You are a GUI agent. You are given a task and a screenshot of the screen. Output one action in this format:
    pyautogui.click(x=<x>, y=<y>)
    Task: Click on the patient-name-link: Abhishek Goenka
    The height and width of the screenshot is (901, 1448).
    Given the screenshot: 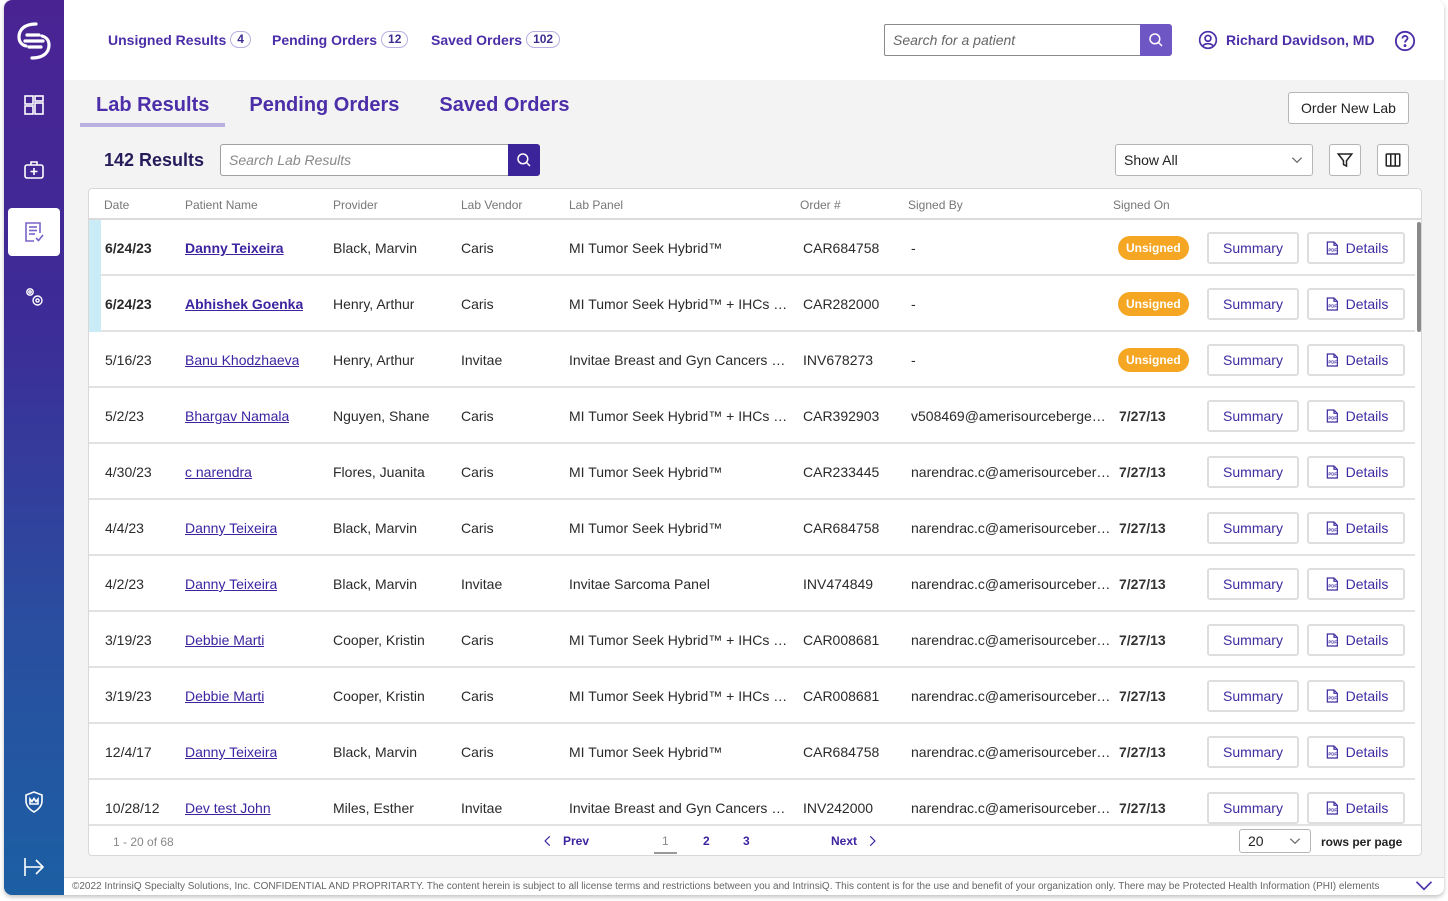 What is the action you would take?
    pyautogui.click(x=244, y=304)
    